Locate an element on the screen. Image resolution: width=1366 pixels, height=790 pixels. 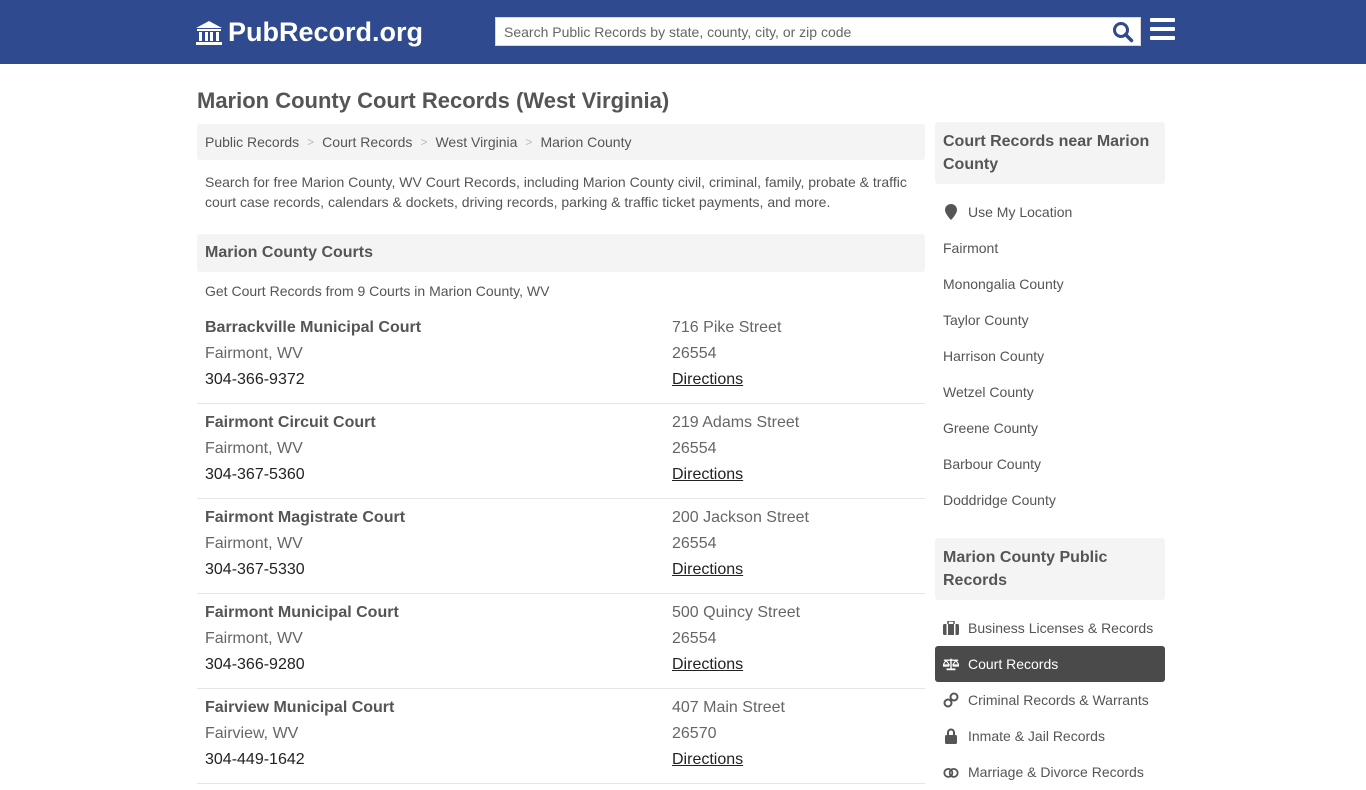
sidebar-item-court-records: Court Records is located at coordinates (1050, 664).